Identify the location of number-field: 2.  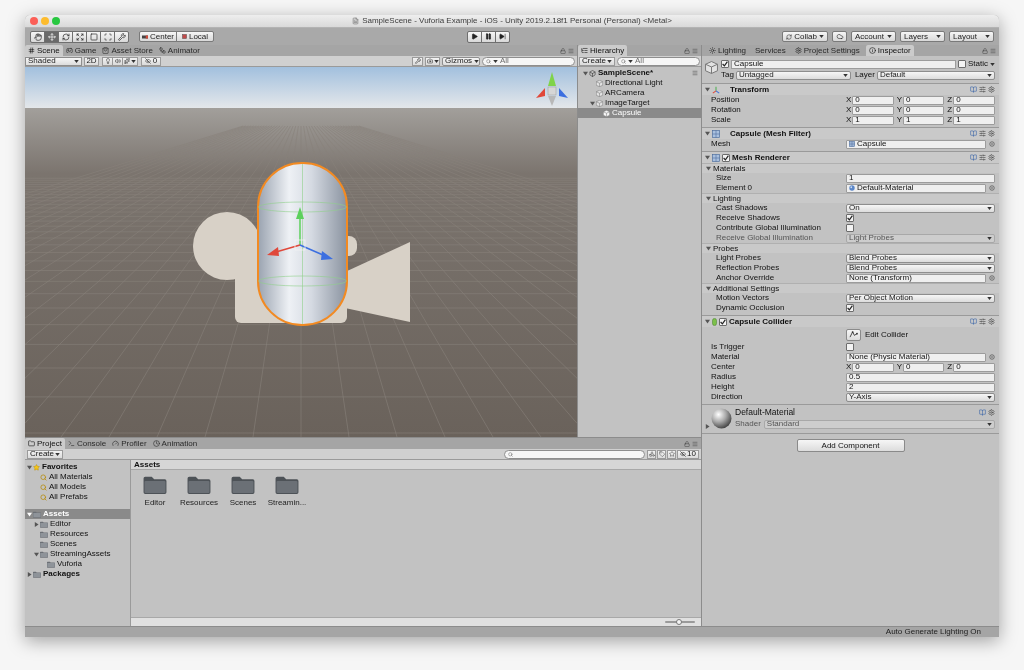
(920, 387).